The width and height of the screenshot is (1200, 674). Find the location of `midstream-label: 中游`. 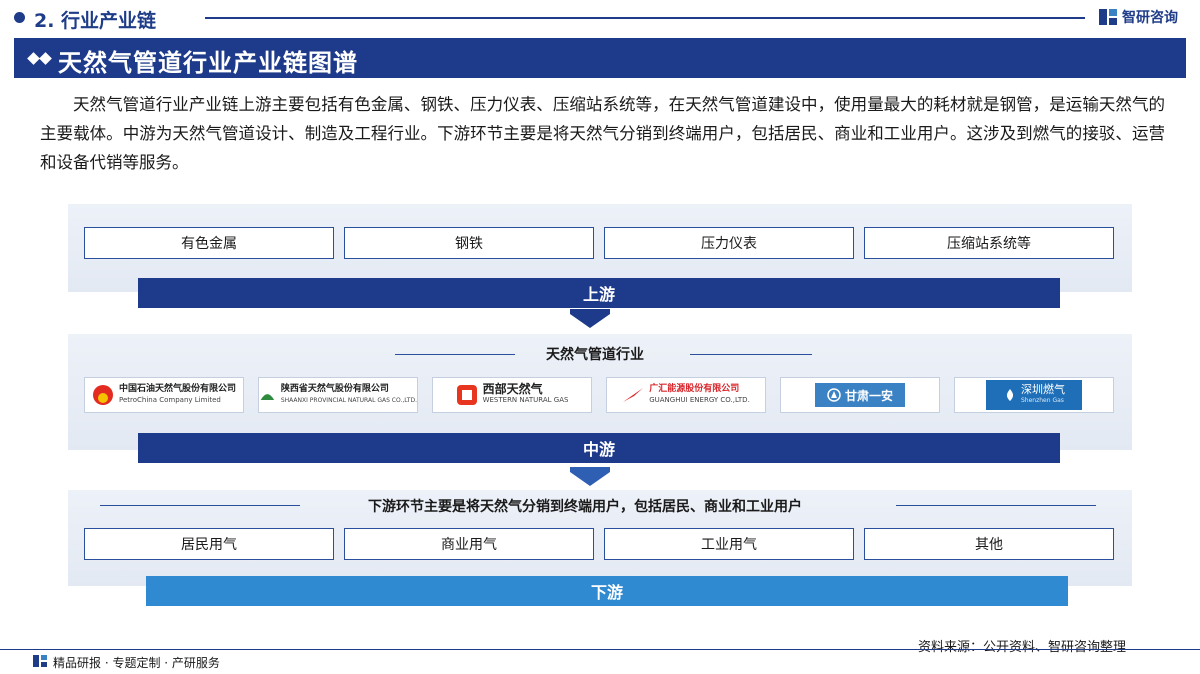

midstream-label: 中游 is located at coordinates (599, 448).